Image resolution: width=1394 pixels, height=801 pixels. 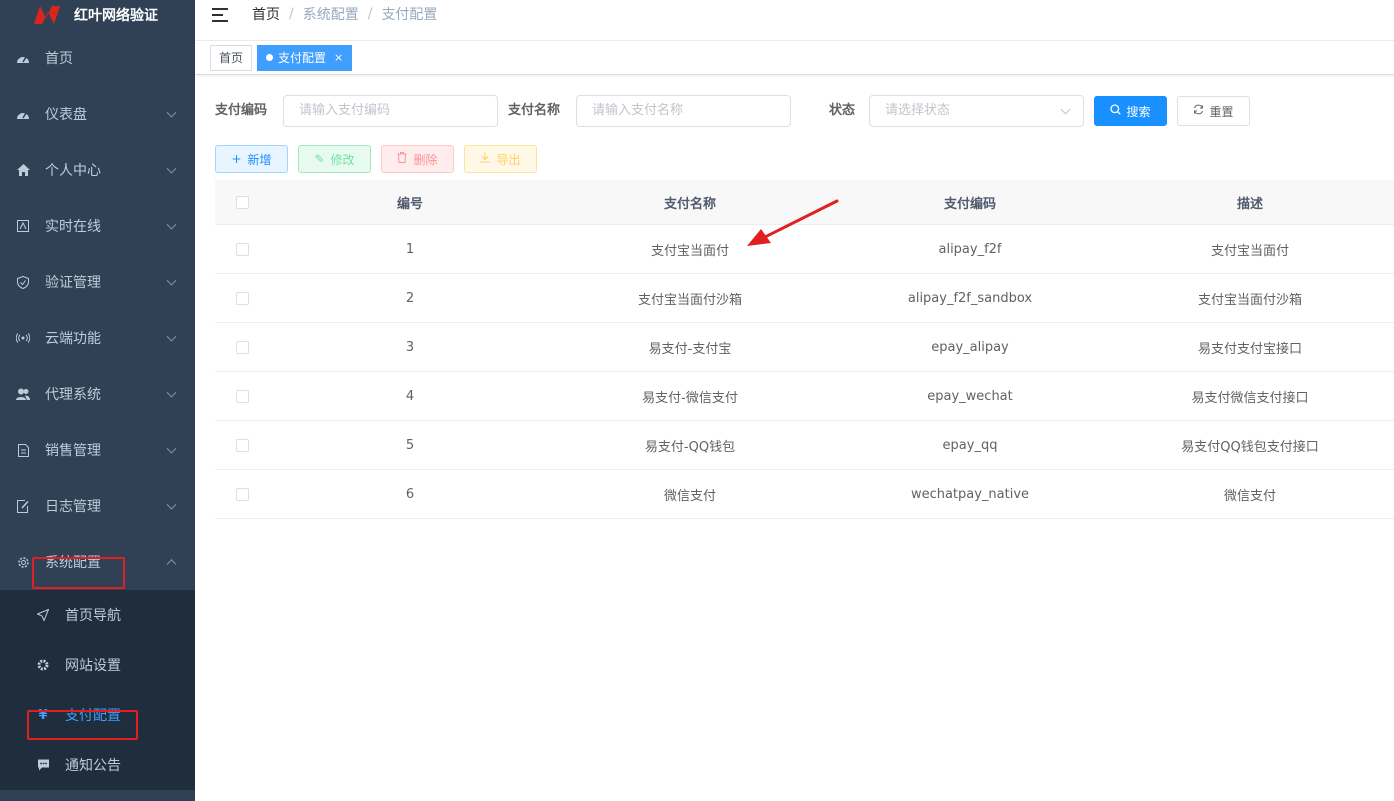 I want to click on tag-payment-config: 支付配置 ×, so click(x=305, y=57).